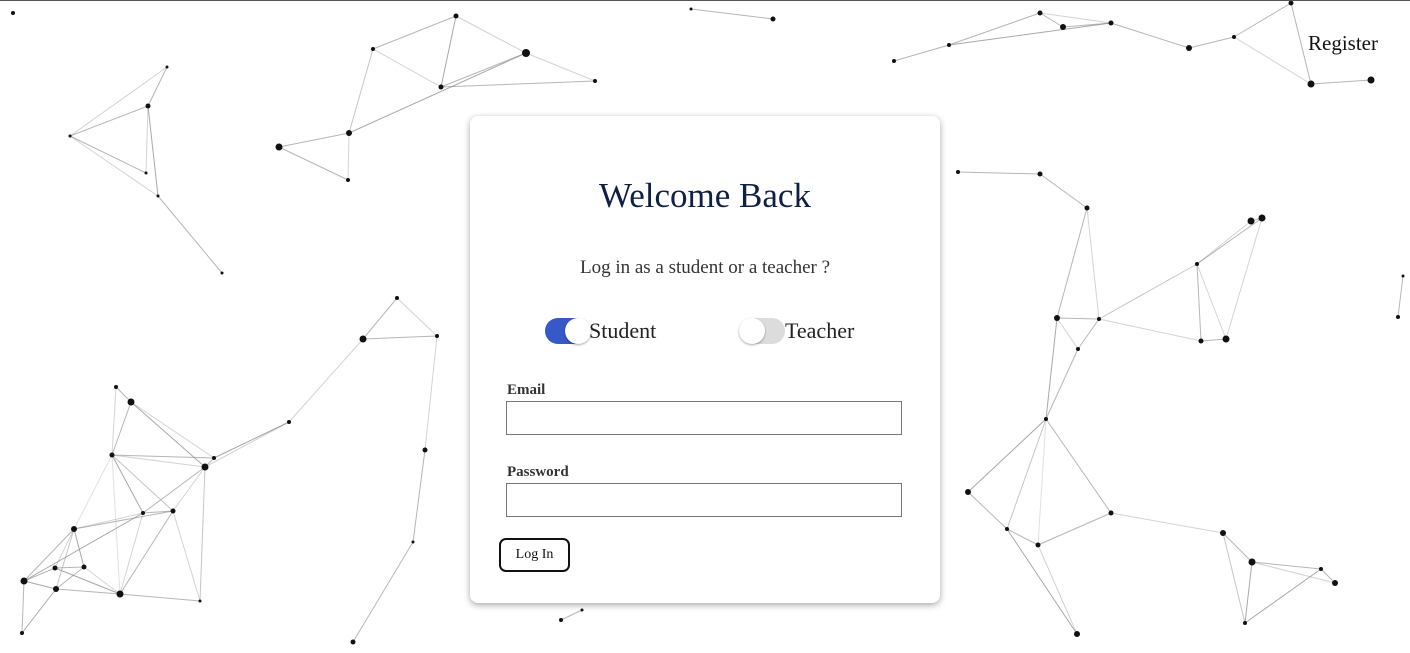  I want to click on role-prompt: Log in as a student or a teacher ?, so click(705, 267).